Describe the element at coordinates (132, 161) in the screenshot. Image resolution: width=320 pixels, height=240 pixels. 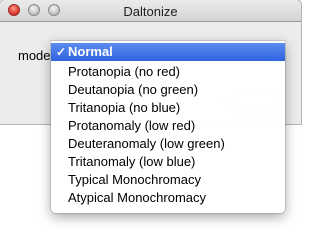
I see `menu-item-label: Tritanomaly (low blue)` at that location.